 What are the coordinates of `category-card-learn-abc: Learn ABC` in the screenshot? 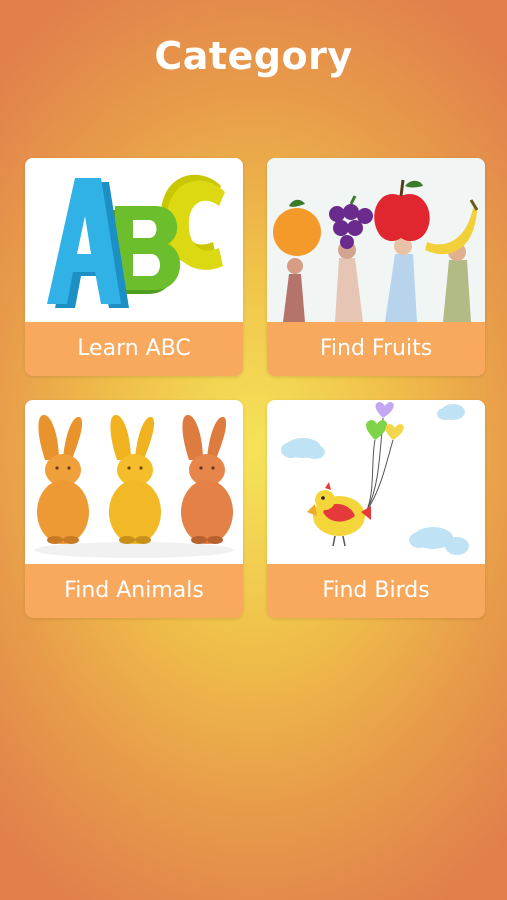 It's located at (134, 267).